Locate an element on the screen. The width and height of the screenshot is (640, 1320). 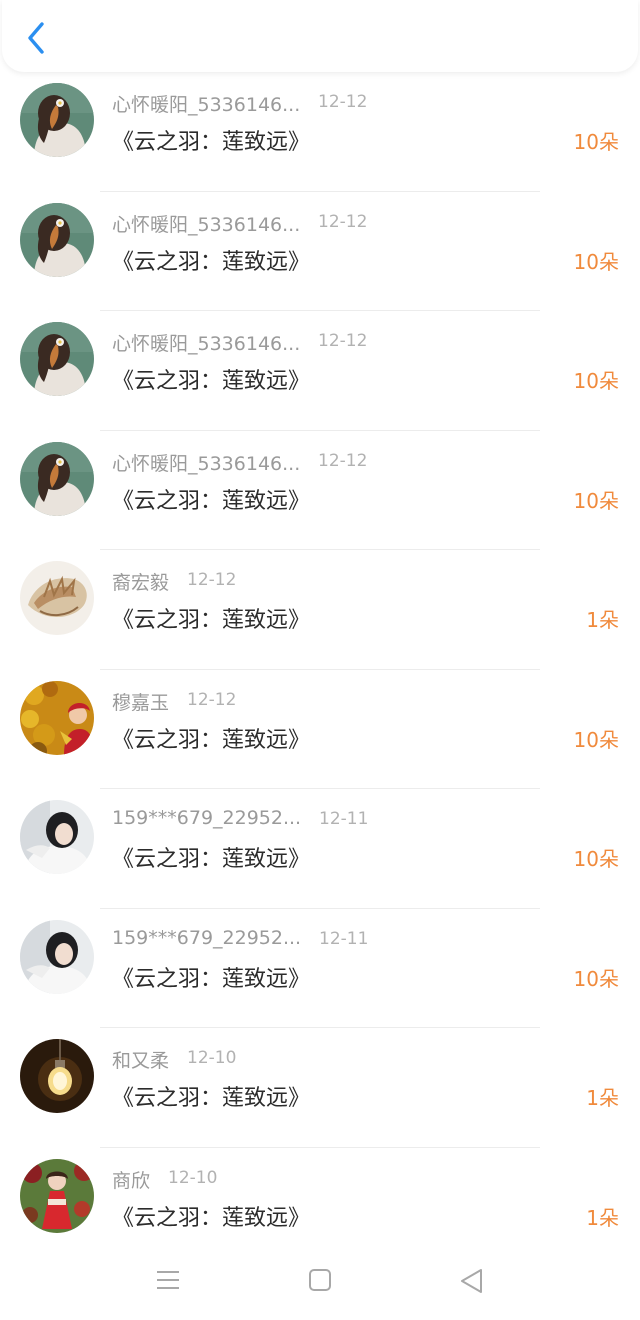
system-nav-bar is located at coordinates (320, 1280).